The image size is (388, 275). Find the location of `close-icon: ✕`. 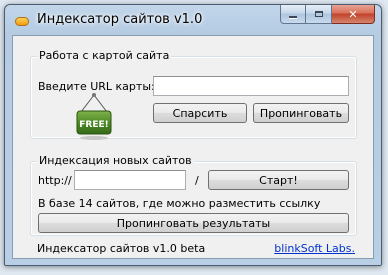

close-icon: ✕ is located at coordinates (353, 14).